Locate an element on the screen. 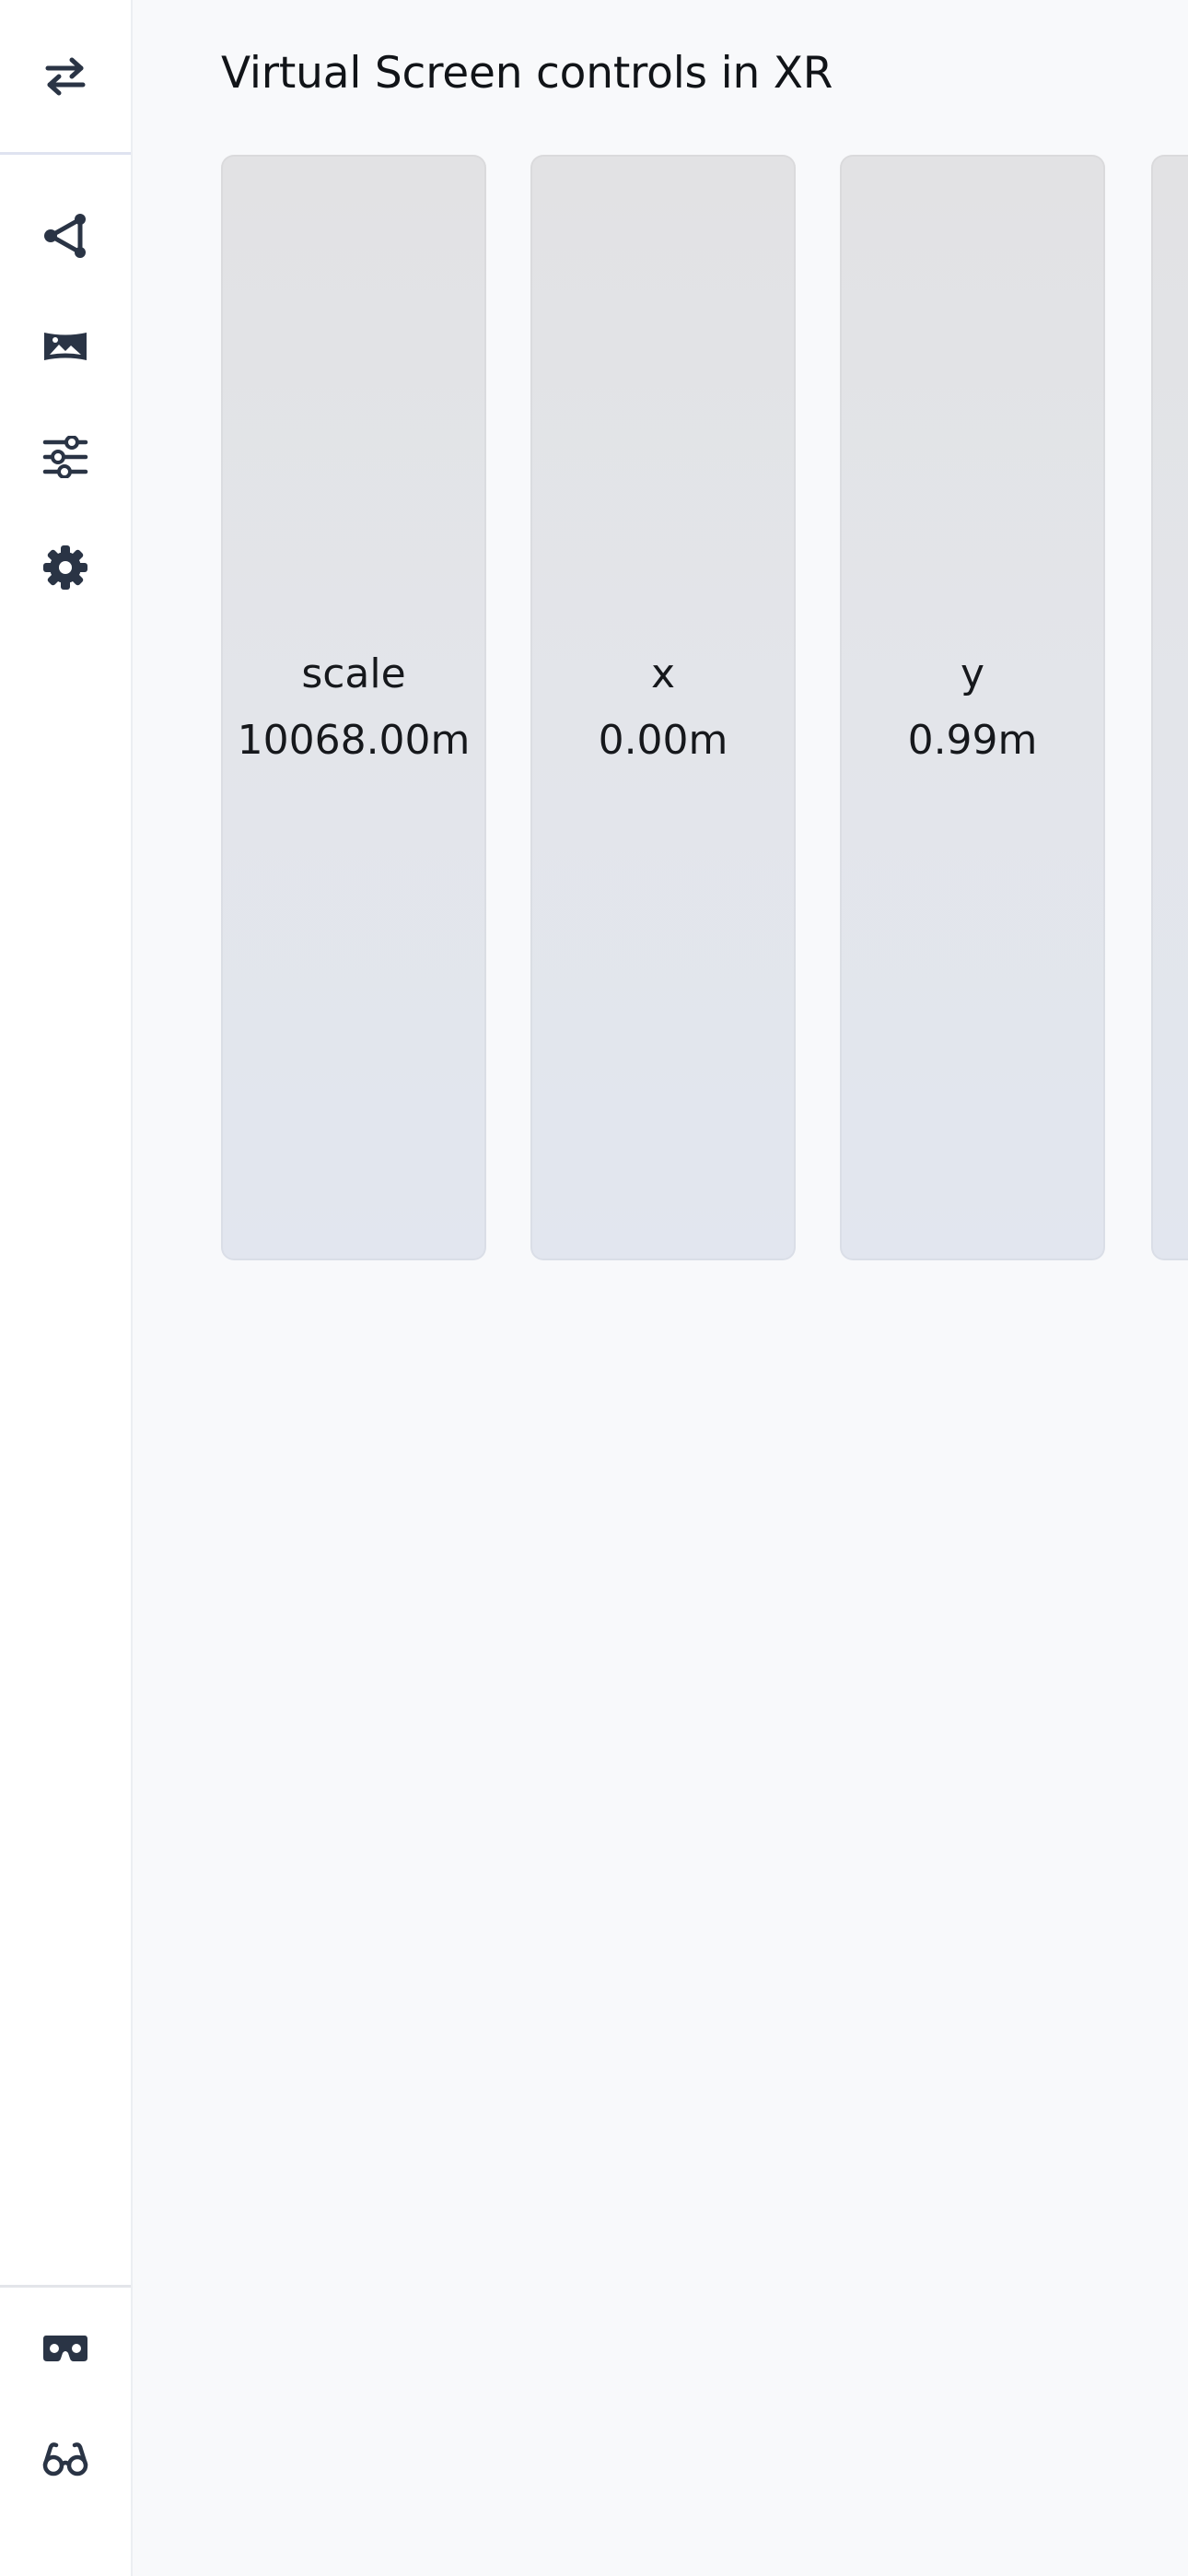 The height and width of the screenshot is (2576, 1188). sidebar-item-panorama is located at coordinates (65, 346).